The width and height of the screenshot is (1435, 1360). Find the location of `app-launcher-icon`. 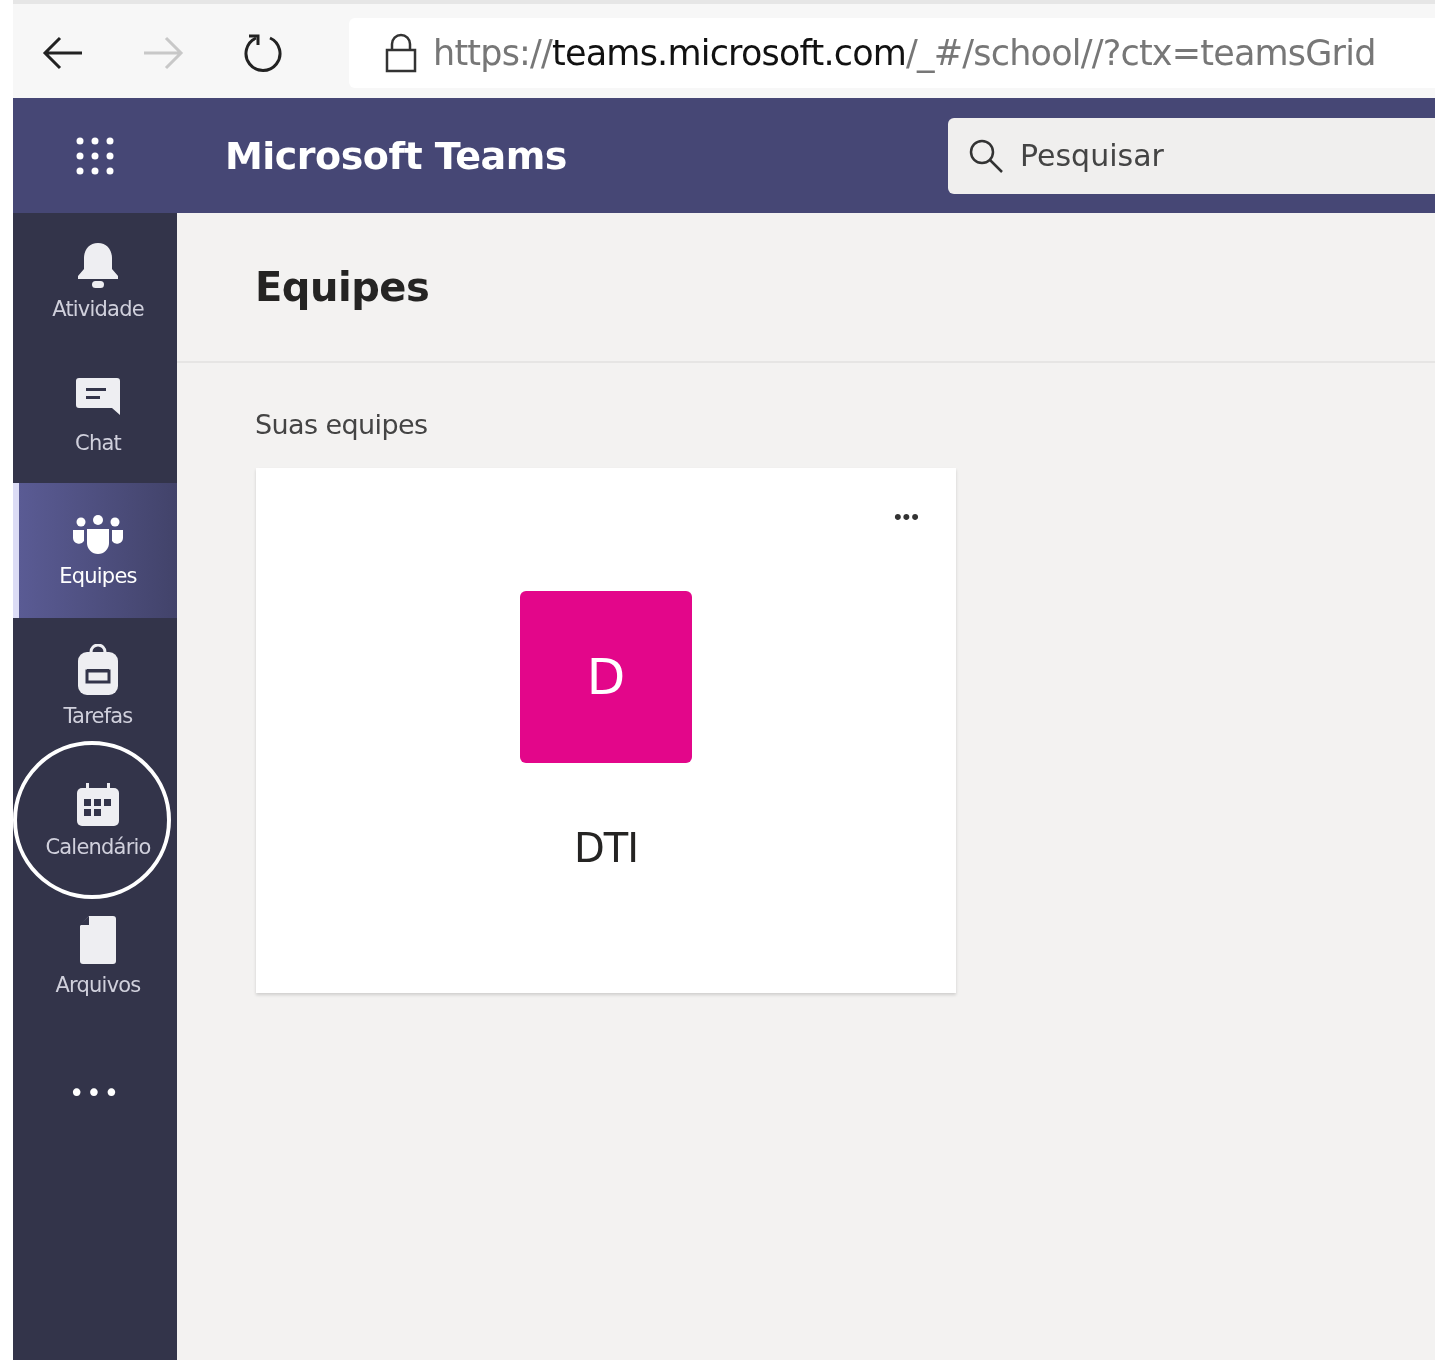

app-launcher-icon is located at coordinates (95, 155).